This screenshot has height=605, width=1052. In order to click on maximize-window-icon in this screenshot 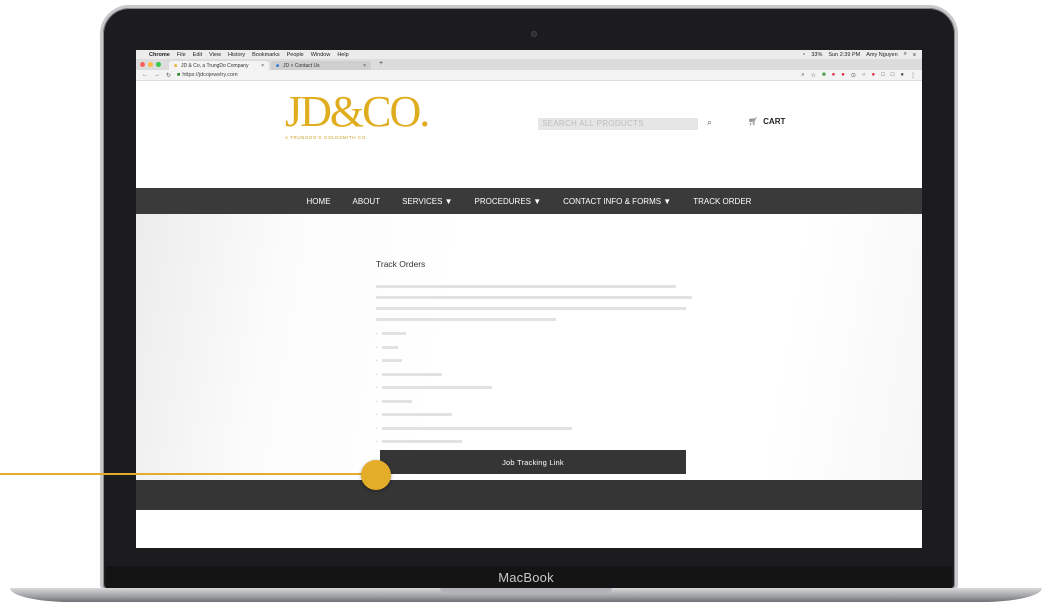, I will do `click(158, 64)`.